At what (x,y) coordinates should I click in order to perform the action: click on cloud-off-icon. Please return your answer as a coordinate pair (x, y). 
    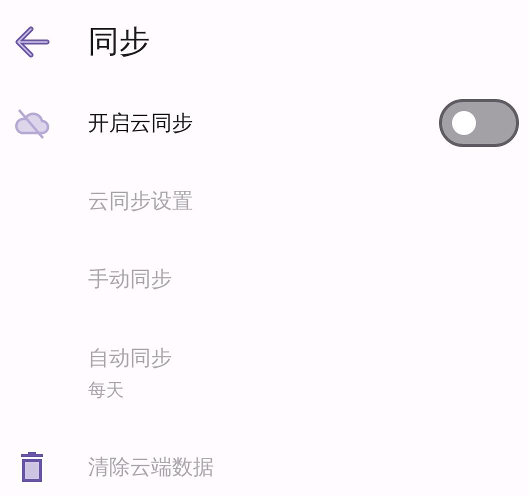
    Looking at the image, I should click on (32, 123).